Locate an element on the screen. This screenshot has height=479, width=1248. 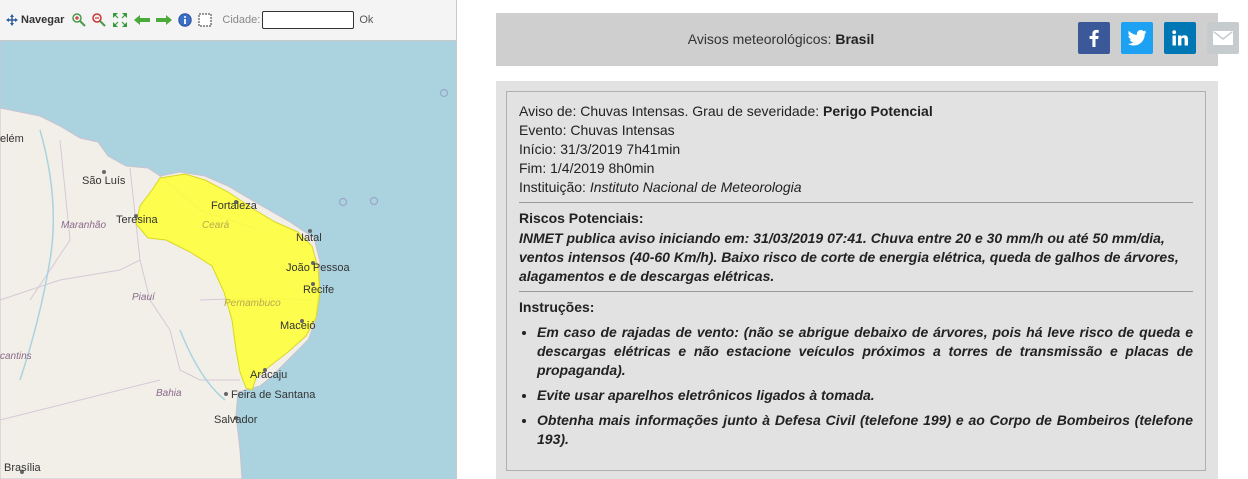
map-label-bahia: Bahia is located at coordinates (169, 393).